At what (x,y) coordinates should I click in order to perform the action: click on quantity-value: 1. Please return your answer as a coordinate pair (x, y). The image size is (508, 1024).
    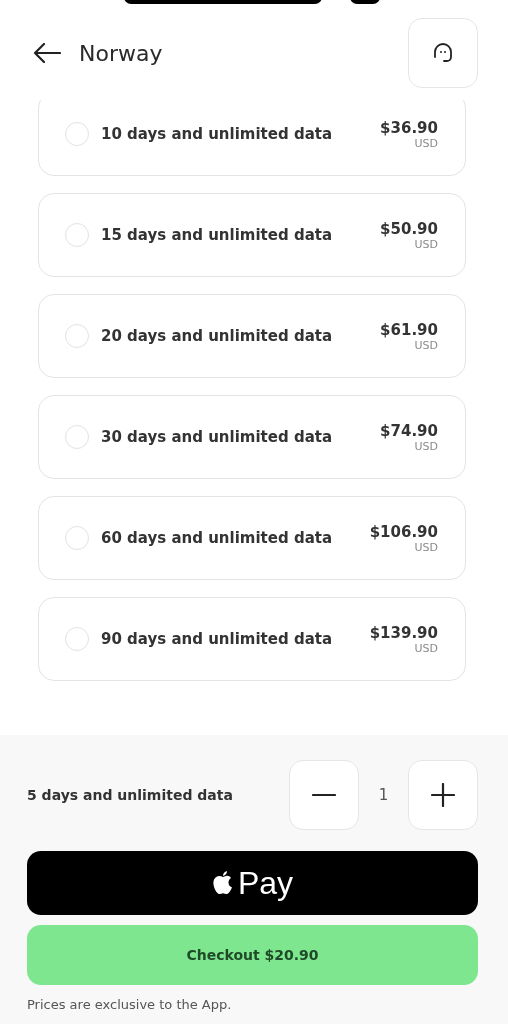
    Looking at the image, I should click on (383, 795).